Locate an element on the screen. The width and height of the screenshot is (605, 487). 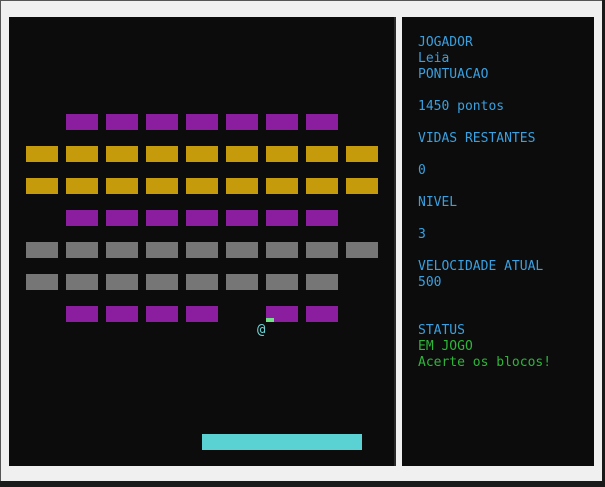
lives-value: 0 is located at coordinates (422, 170).